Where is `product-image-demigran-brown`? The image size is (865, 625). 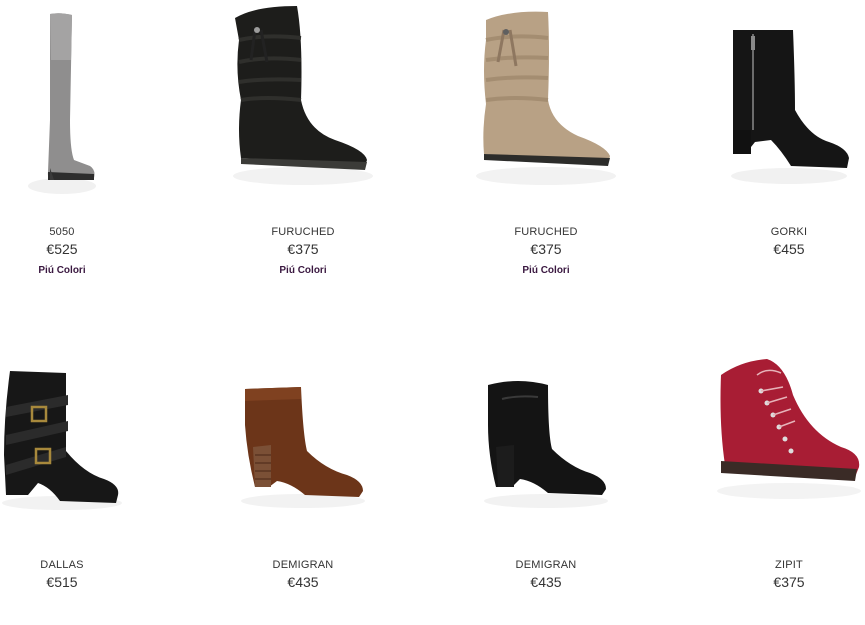 product-image-demigran-brown is located at coordinates (303, 440).